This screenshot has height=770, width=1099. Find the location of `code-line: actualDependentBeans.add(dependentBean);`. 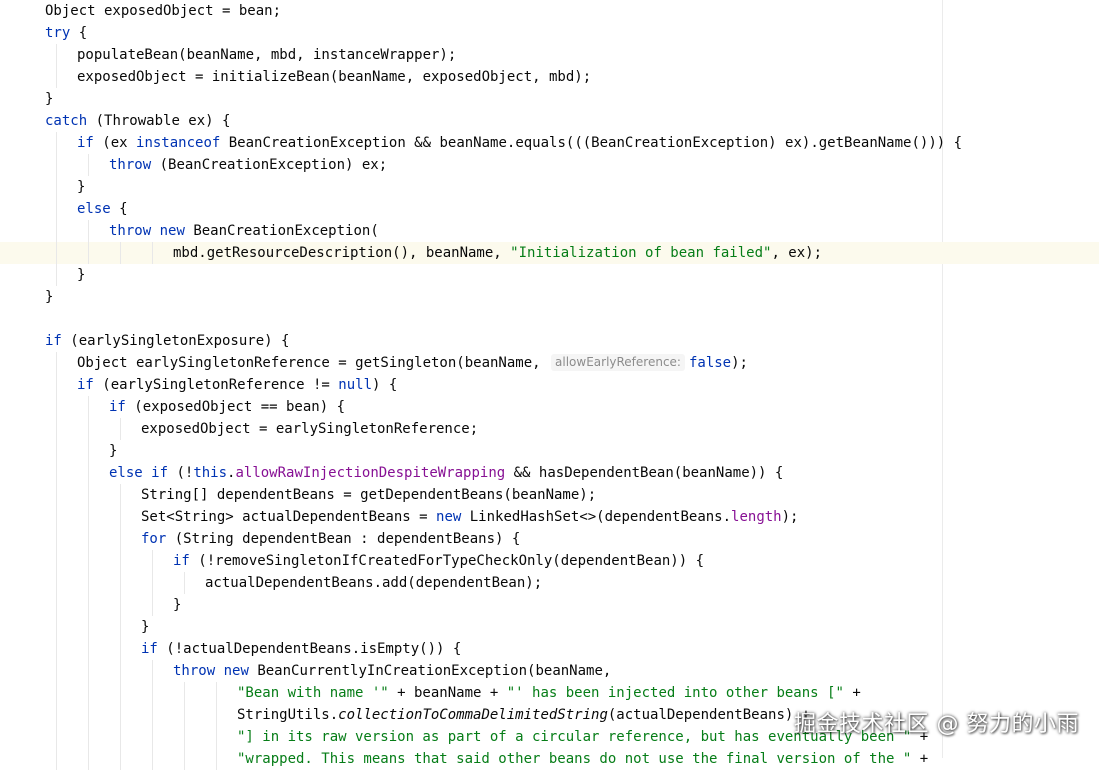

code-line: actualDependentBeans.add(dependentBean); is located at coordinates (549, 583).